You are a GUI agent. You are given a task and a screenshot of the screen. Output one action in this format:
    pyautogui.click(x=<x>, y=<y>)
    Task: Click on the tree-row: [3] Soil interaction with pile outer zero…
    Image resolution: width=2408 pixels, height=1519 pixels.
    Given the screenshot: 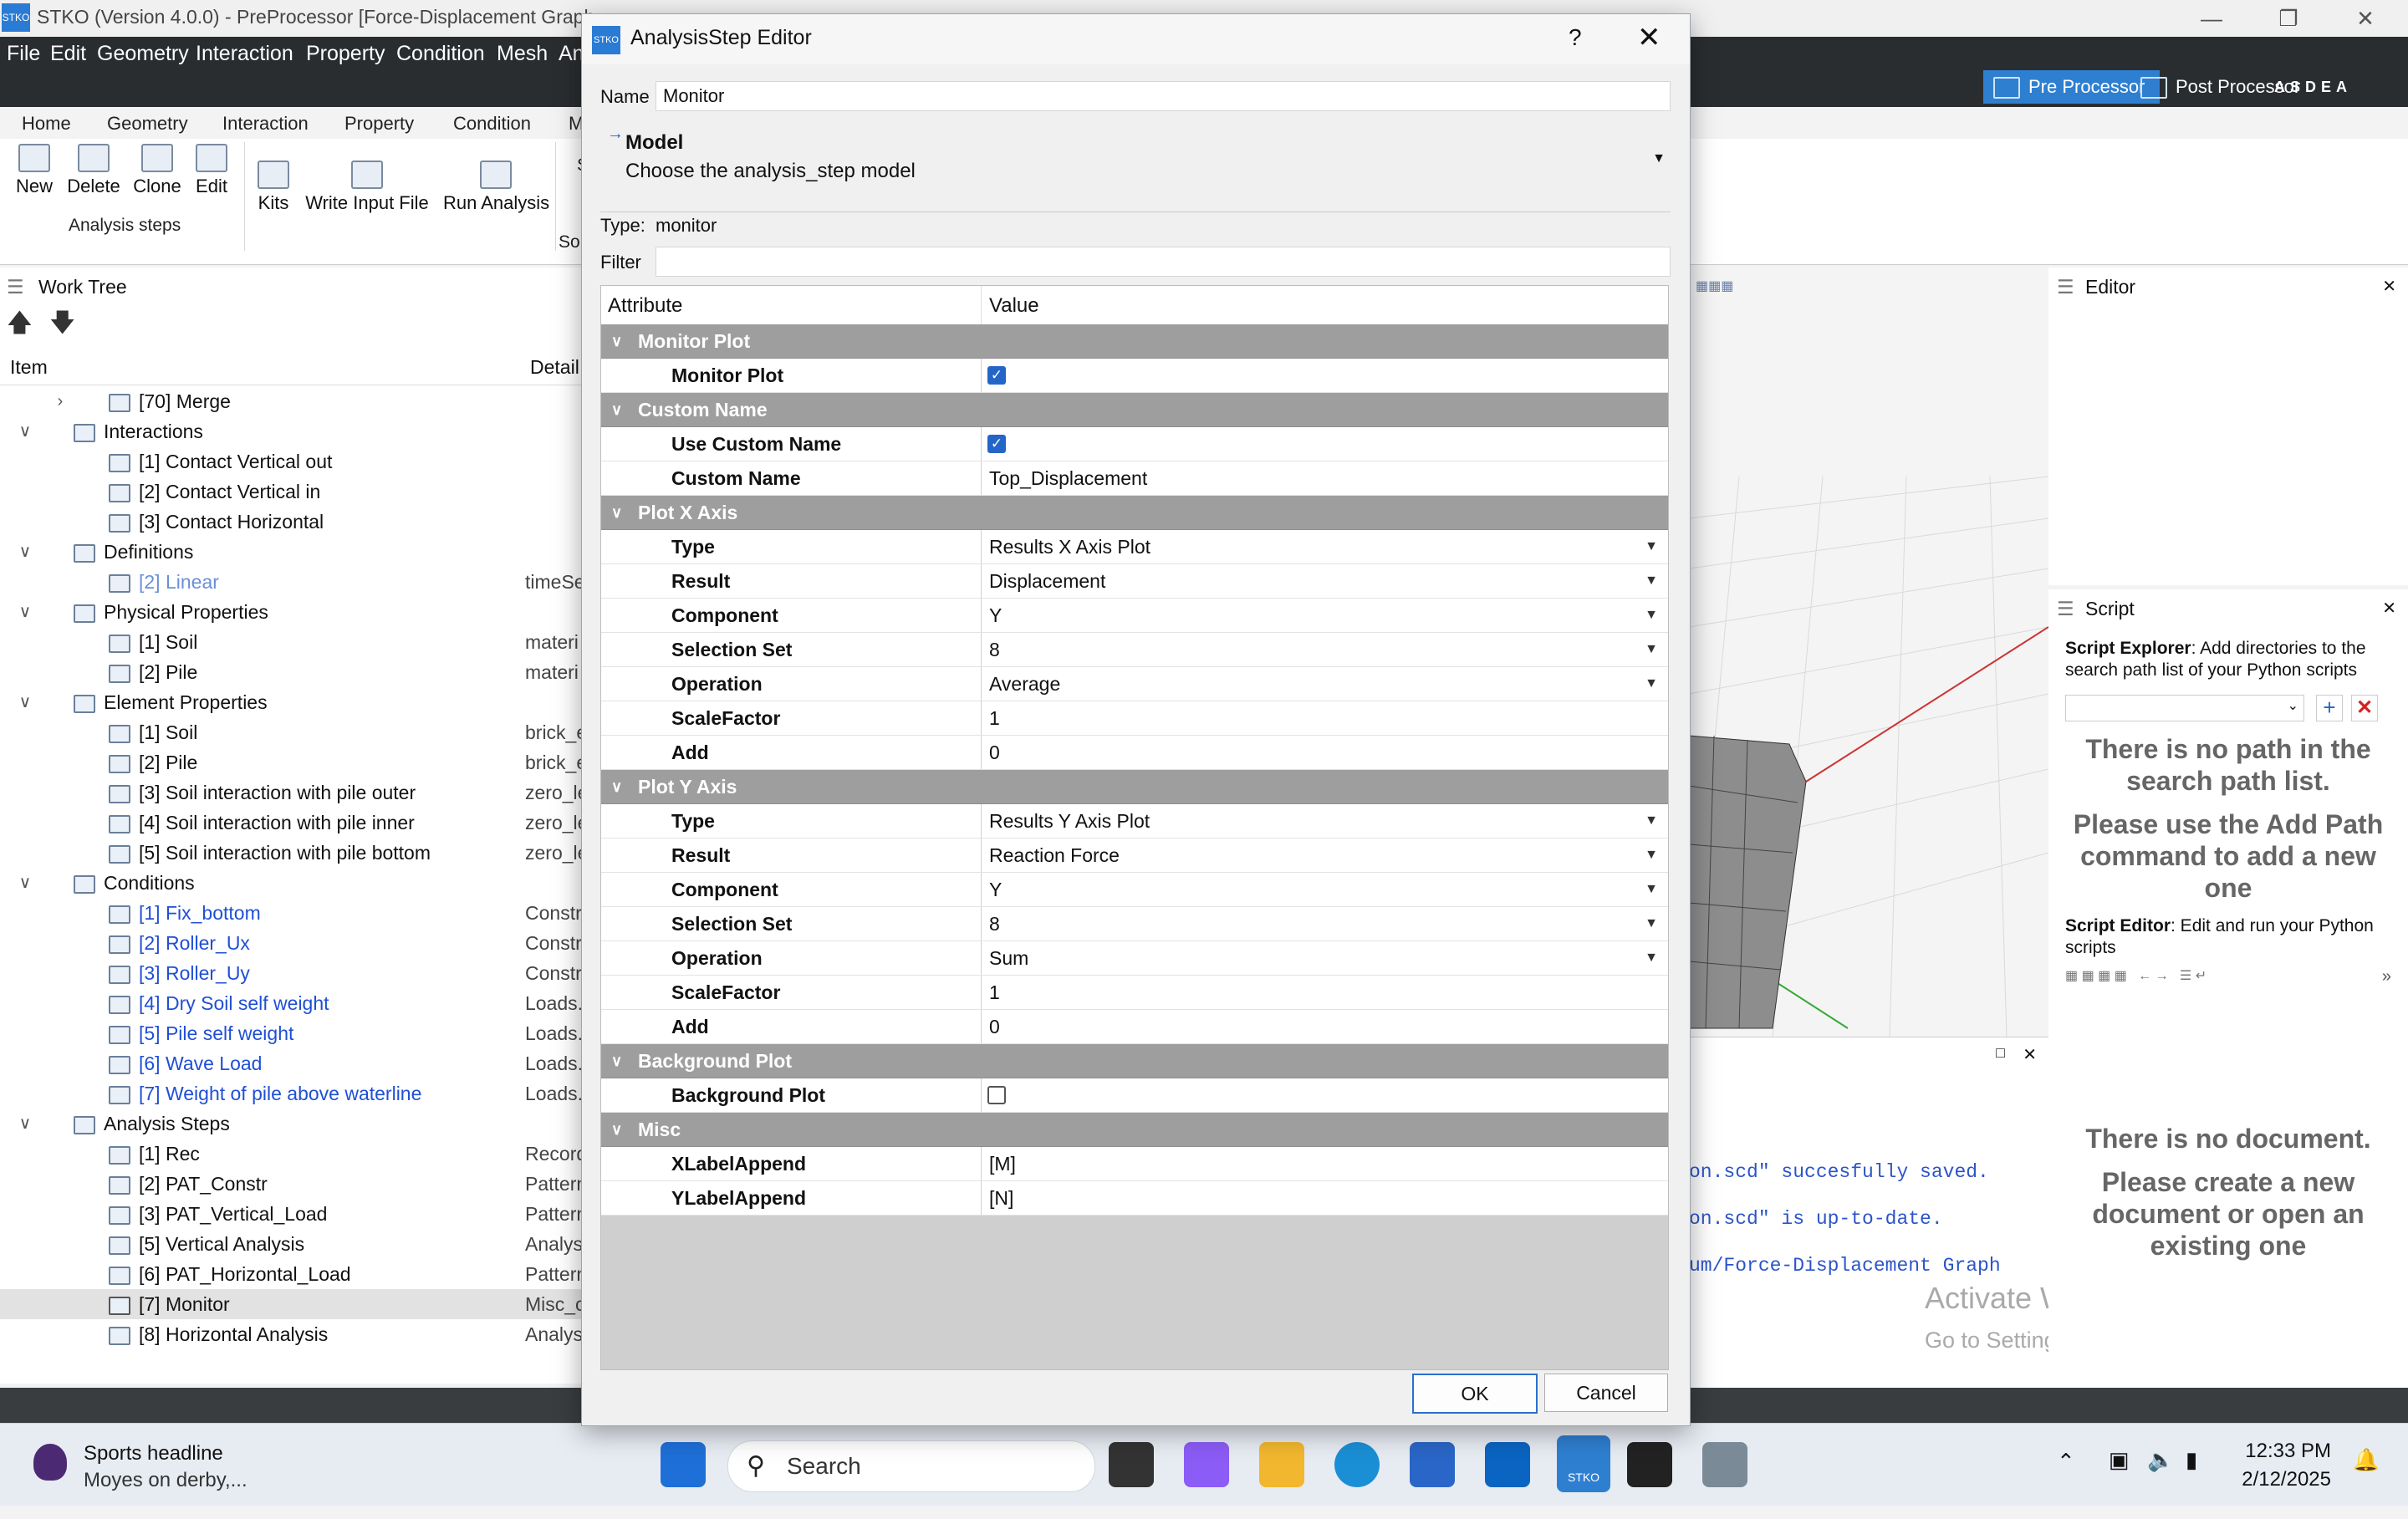 What is the action you would take?
    pyautogui.click(x=294, y=792)
    